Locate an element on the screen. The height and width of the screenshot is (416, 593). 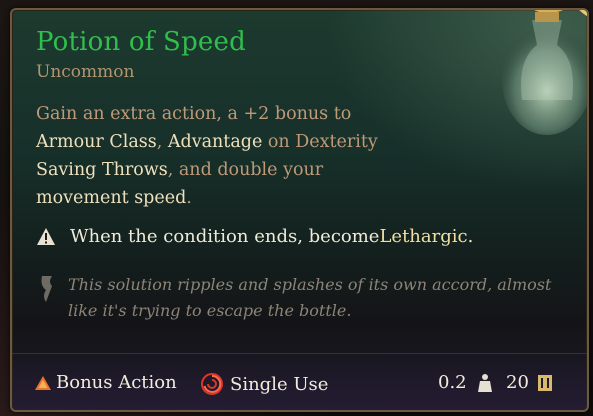
weight-value: 0.2 is located at coordinates (452, 382).